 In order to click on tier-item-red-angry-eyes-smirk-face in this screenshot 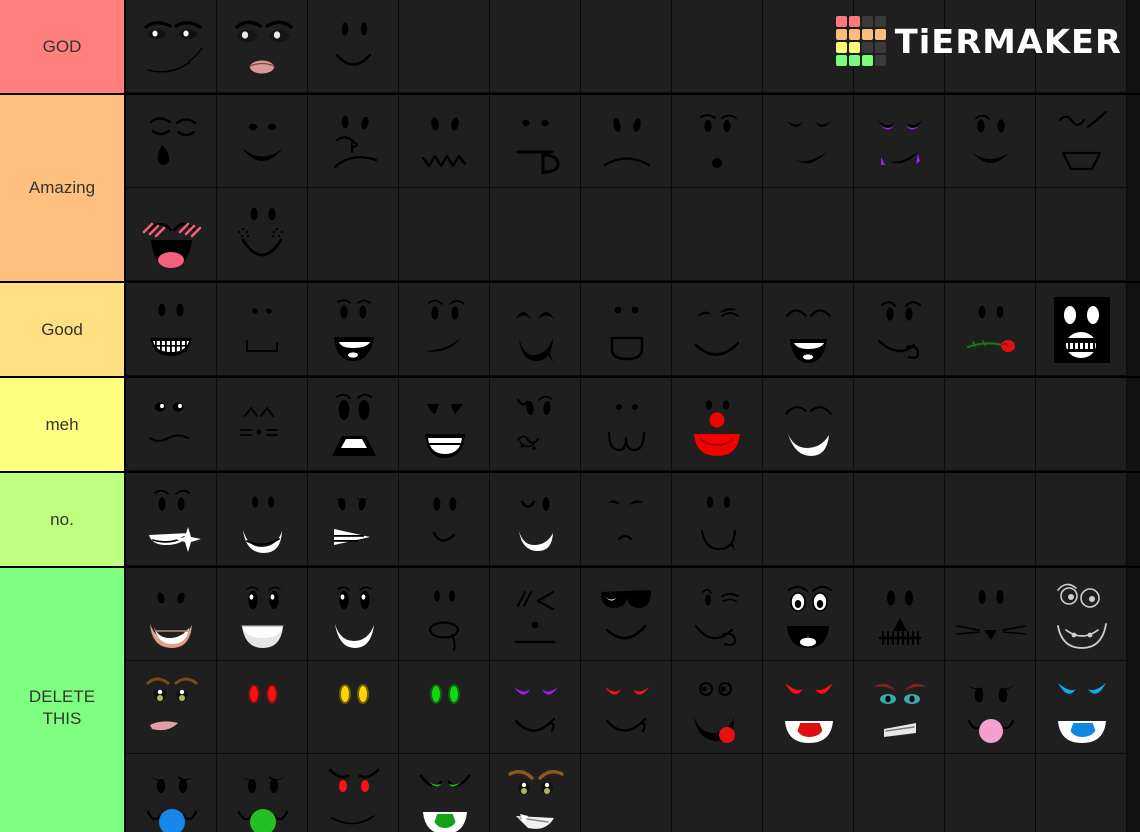, I will do `click(626, 707)`.